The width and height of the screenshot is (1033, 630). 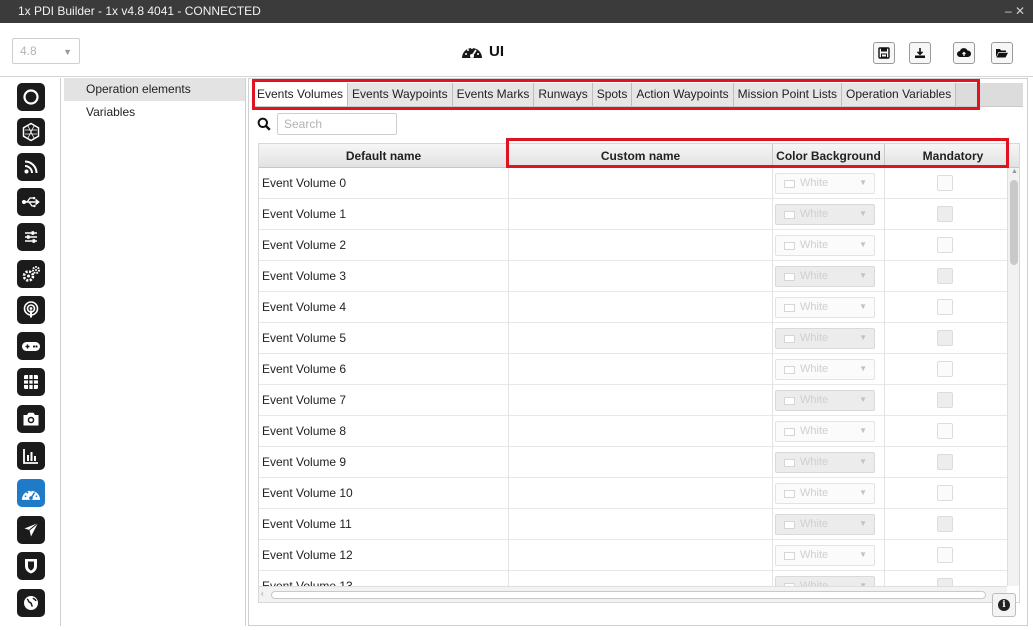 I want to click on rail-button-ui, so click(x=31, y=493).